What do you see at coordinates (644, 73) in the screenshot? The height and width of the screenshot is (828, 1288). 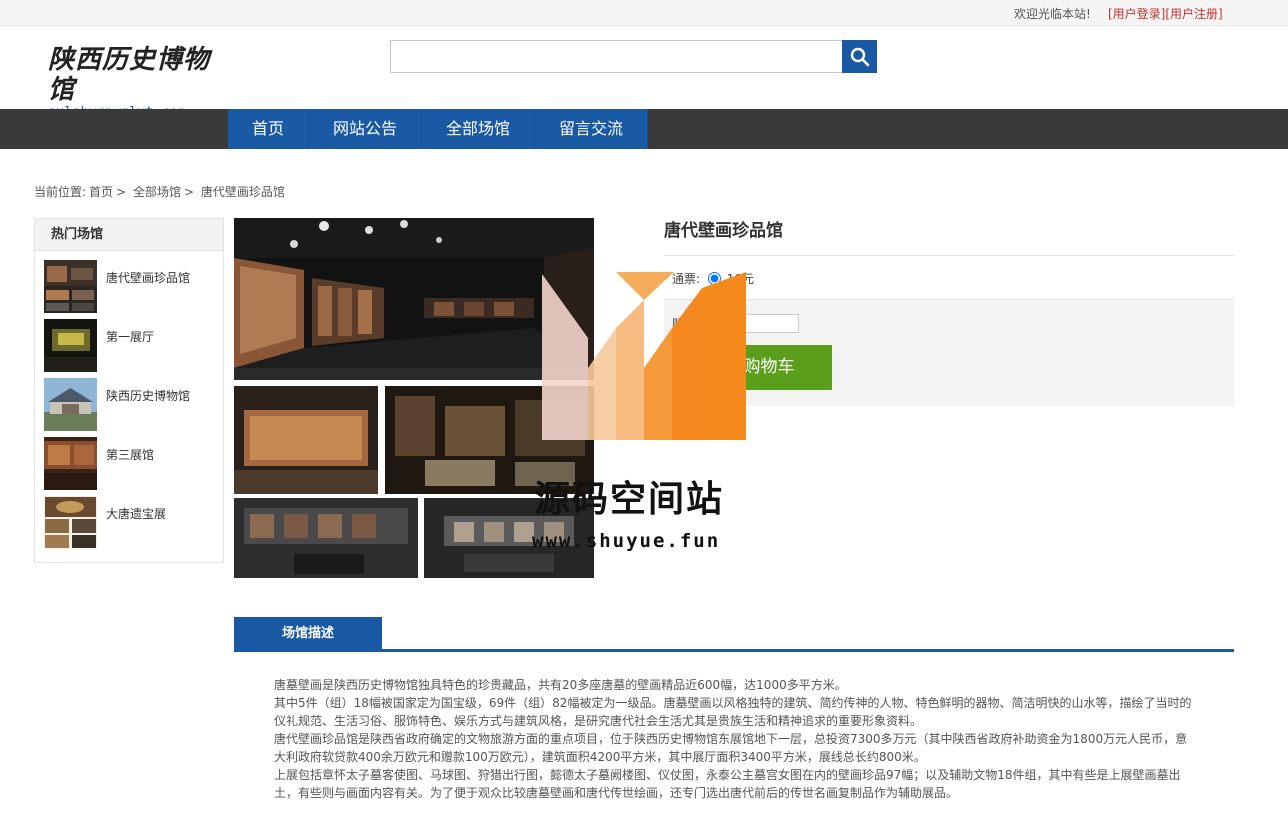 I see `header: 陕西历史博物馆 sxlsbwgpwglxt.com` at bounding box center [644, 73].